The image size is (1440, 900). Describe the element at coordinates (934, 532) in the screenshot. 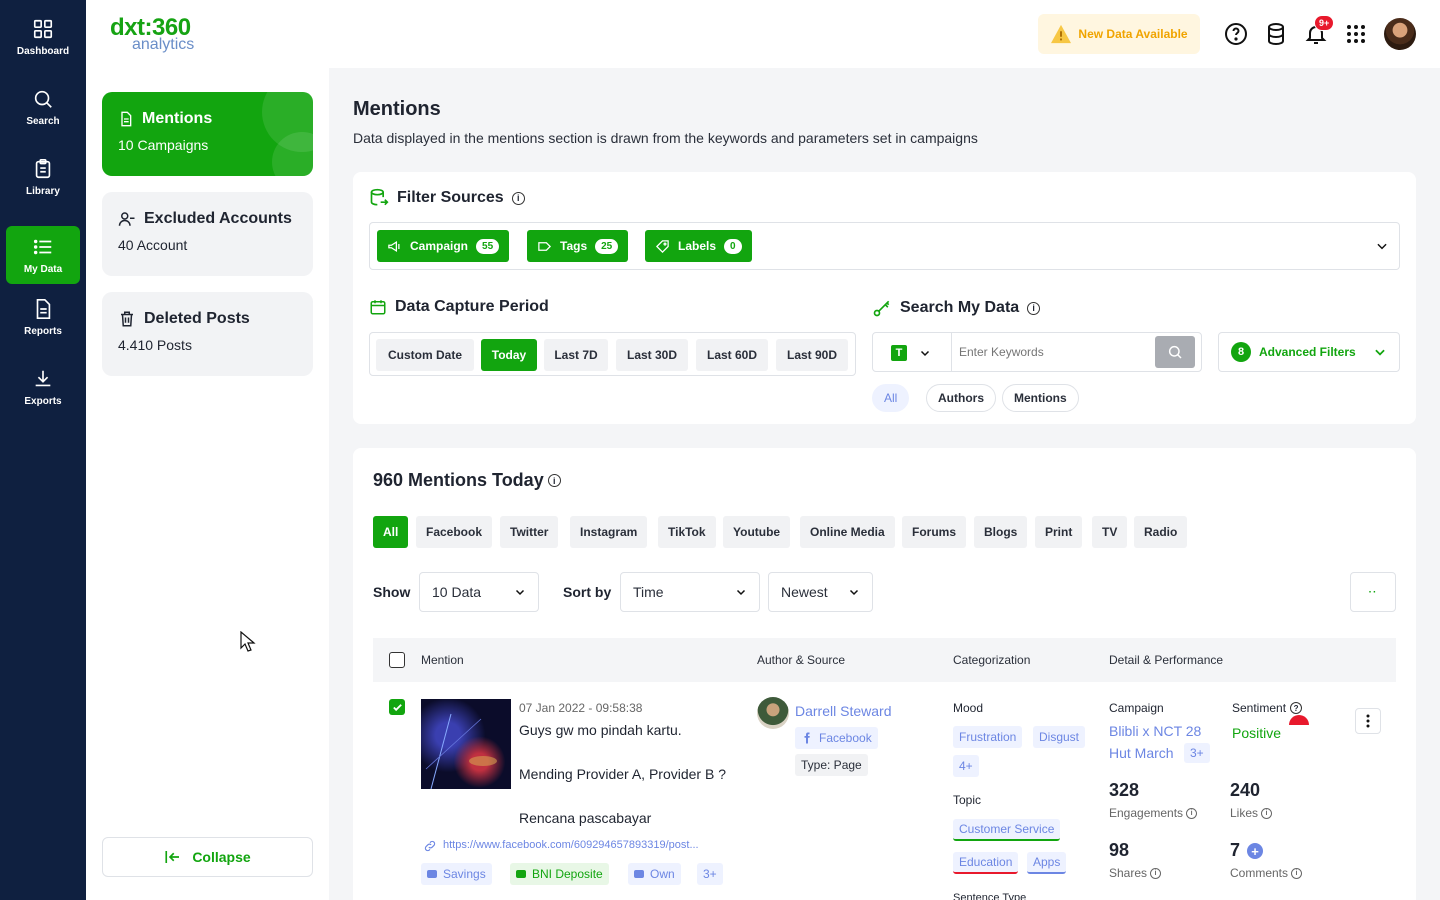

I see `source-tab-forums: Forums` at that location.